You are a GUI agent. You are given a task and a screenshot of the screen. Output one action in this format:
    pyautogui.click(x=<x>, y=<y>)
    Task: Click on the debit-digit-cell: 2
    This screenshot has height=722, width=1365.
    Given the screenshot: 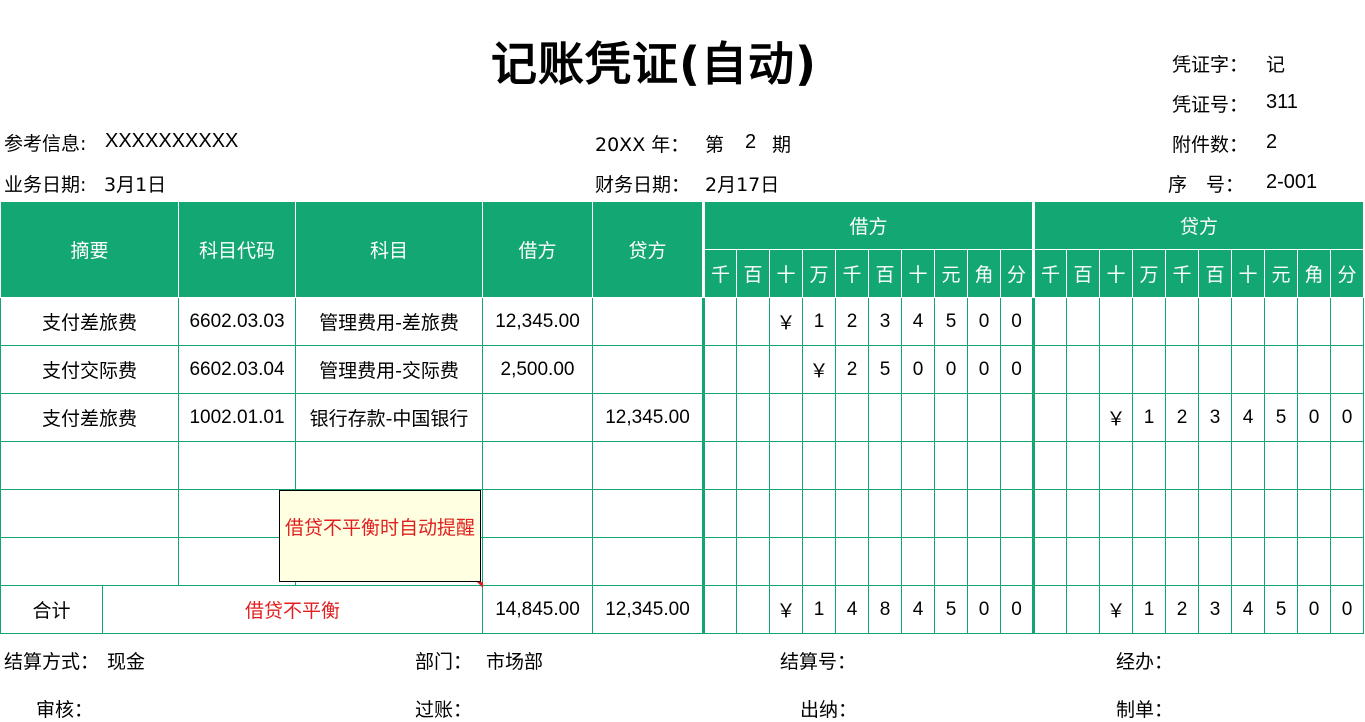 What is the action you would take?
    pyautogui.click(x=852, y=321)
    